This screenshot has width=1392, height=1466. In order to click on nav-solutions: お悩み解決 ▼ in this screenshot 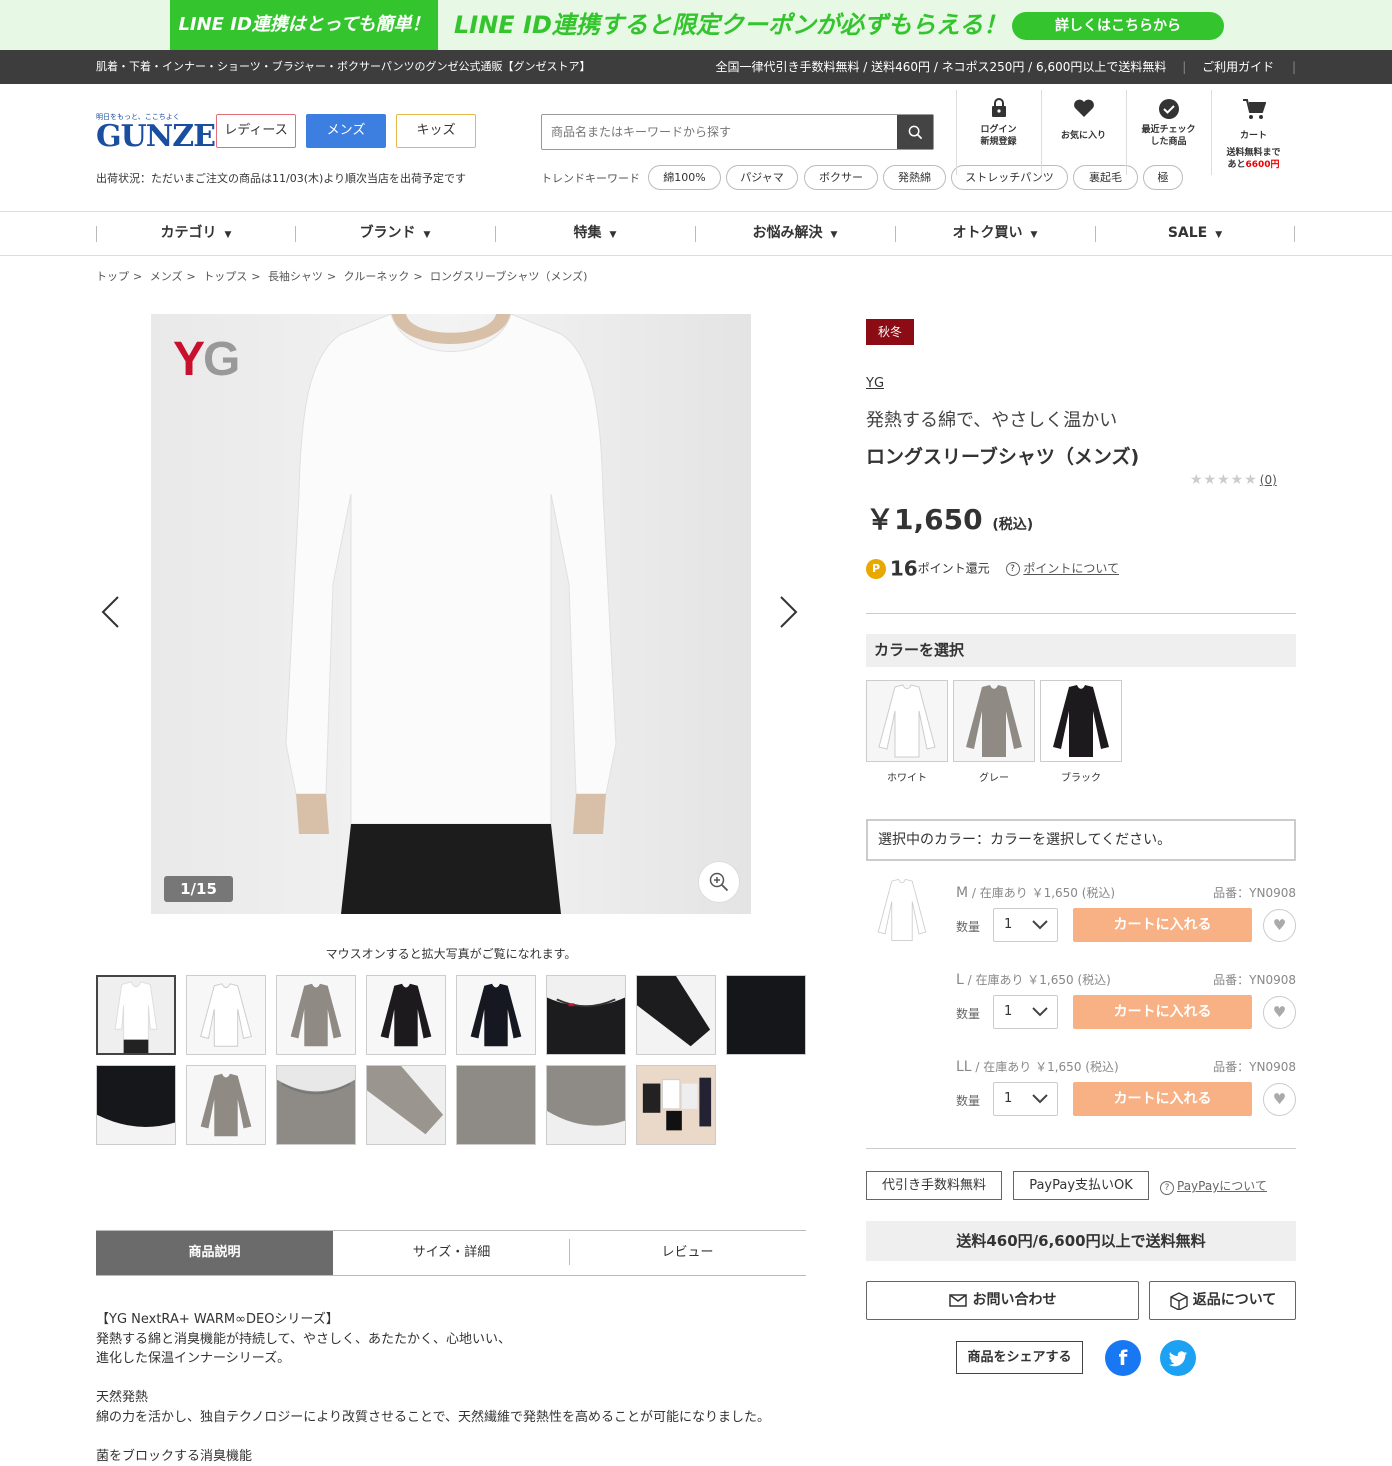, I will do `click(795, 233)`.